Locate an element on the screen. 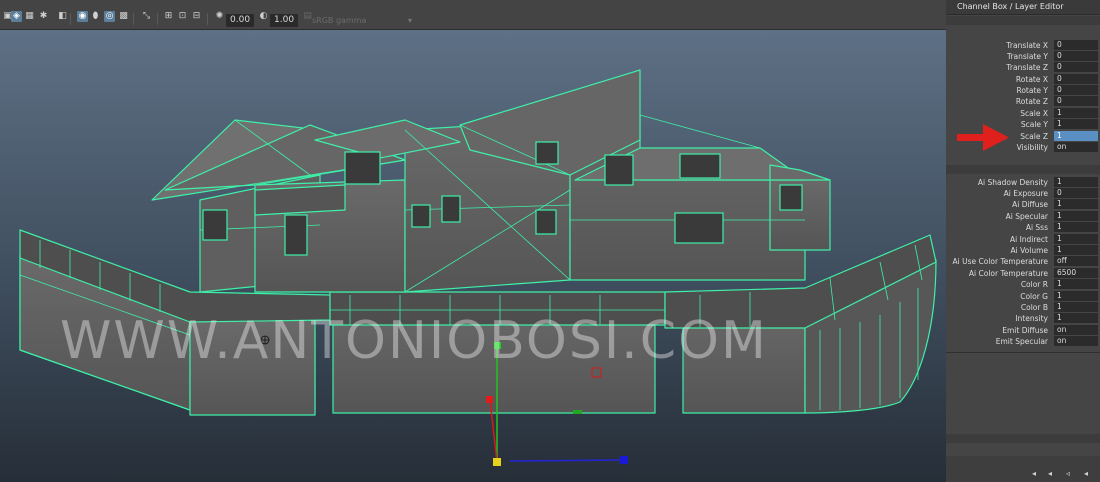  new-layer-icon: ◃ is located at coordinates (1070, 474).